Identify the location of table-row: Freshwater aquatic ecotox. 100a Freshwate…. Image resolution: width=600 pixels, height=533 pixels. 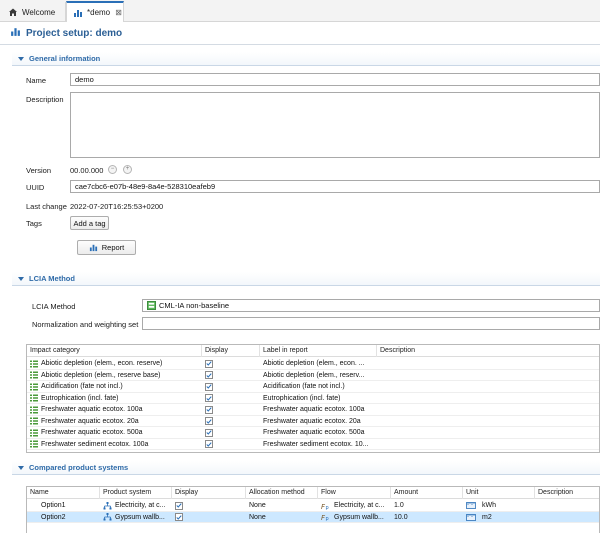
(313, 410).